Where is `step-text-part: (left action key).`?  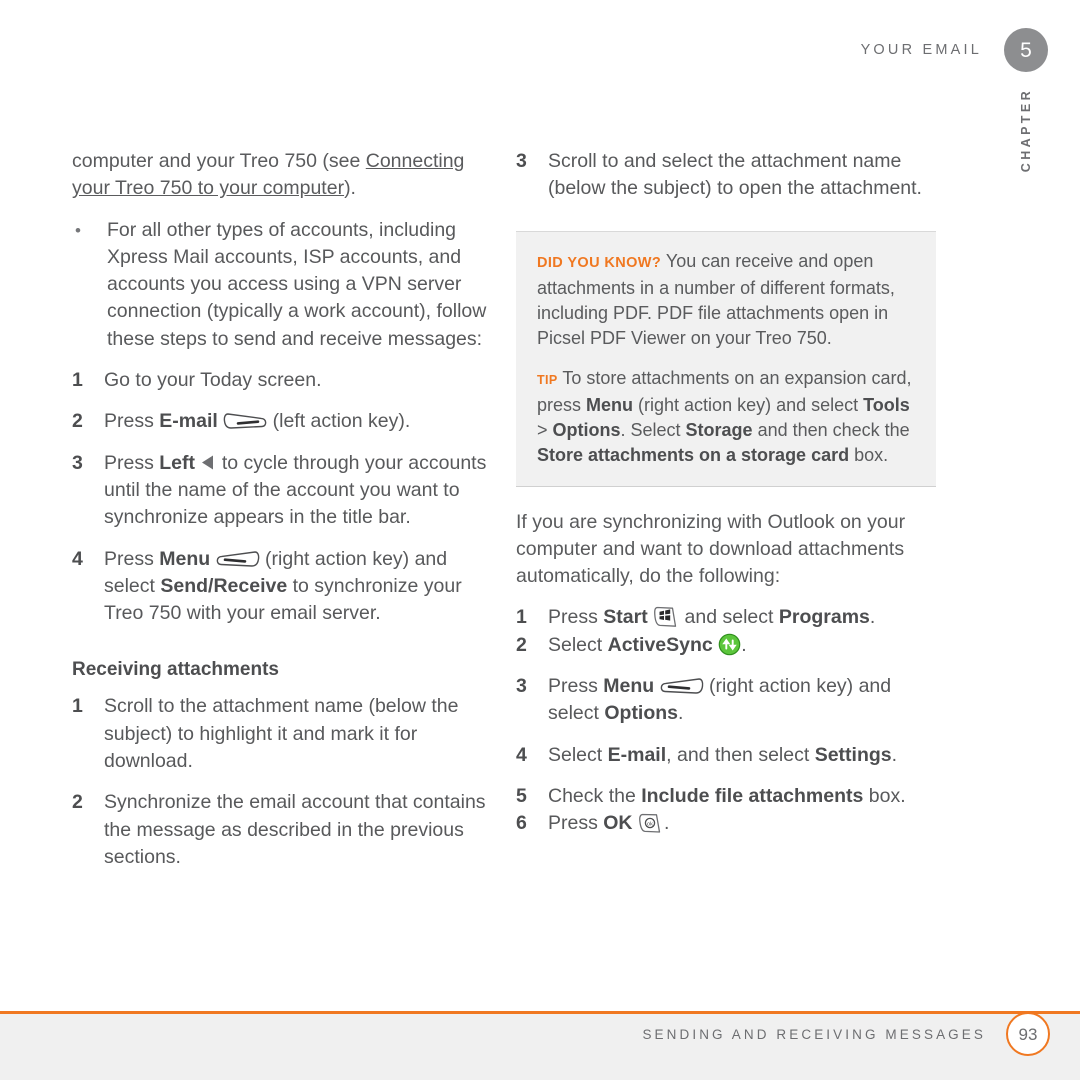
step-text-part: (left action key). is located at coordinates (339, 421).